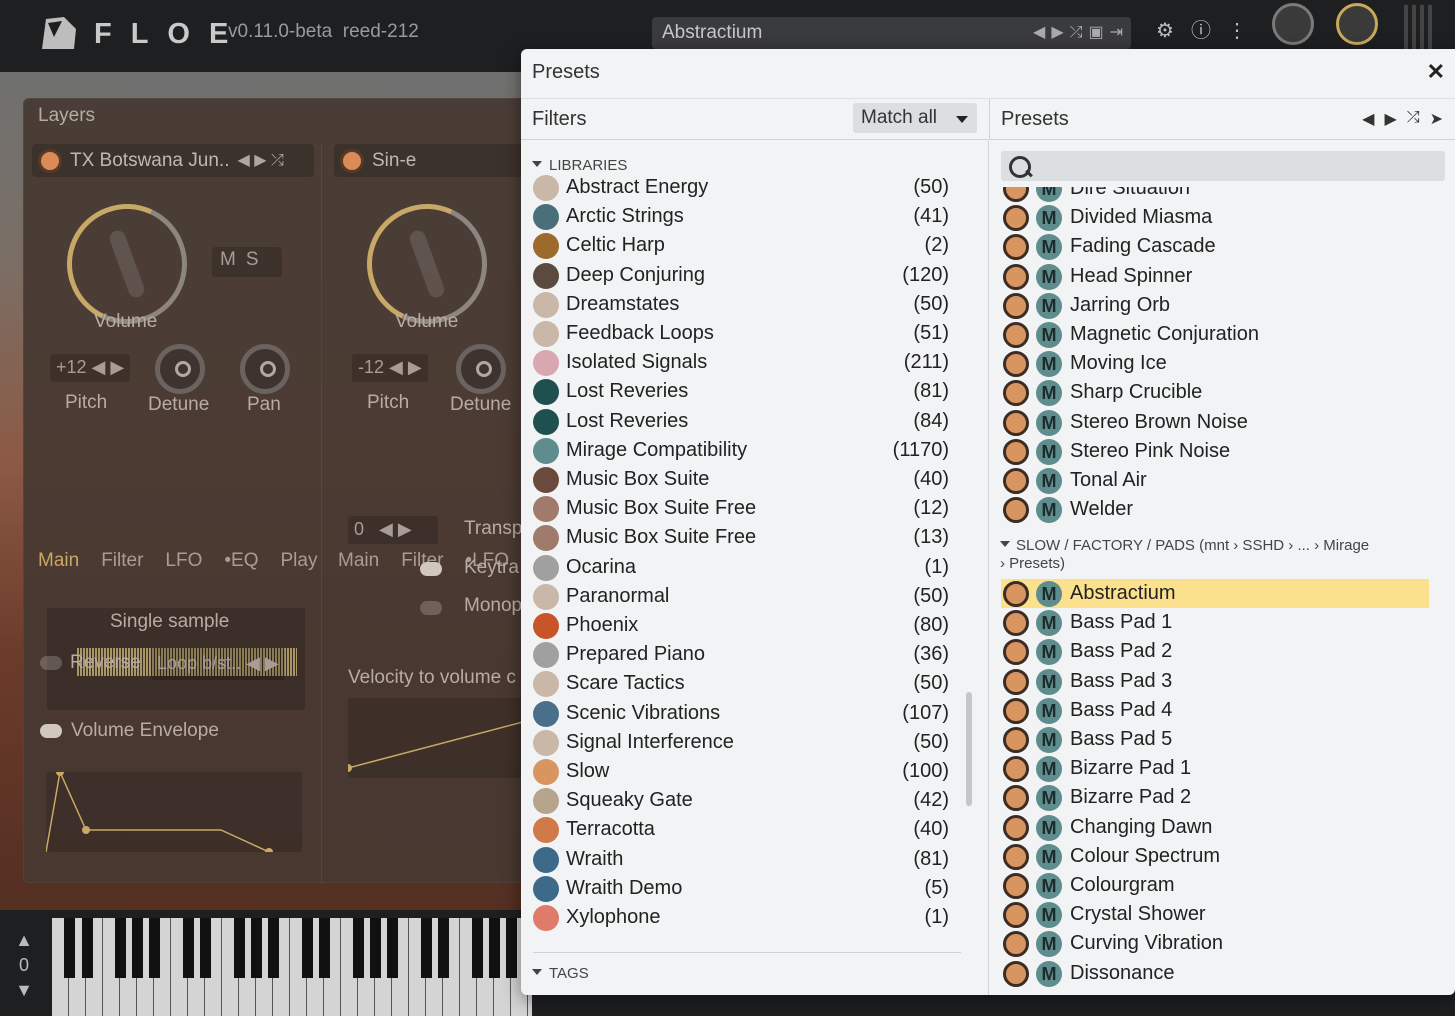 This screenshot has width=1455, height=1016. What do you see at coordinates (292, 967) in the screenshot?
I see `piano-keyboard` at bounding box center [292, 967].